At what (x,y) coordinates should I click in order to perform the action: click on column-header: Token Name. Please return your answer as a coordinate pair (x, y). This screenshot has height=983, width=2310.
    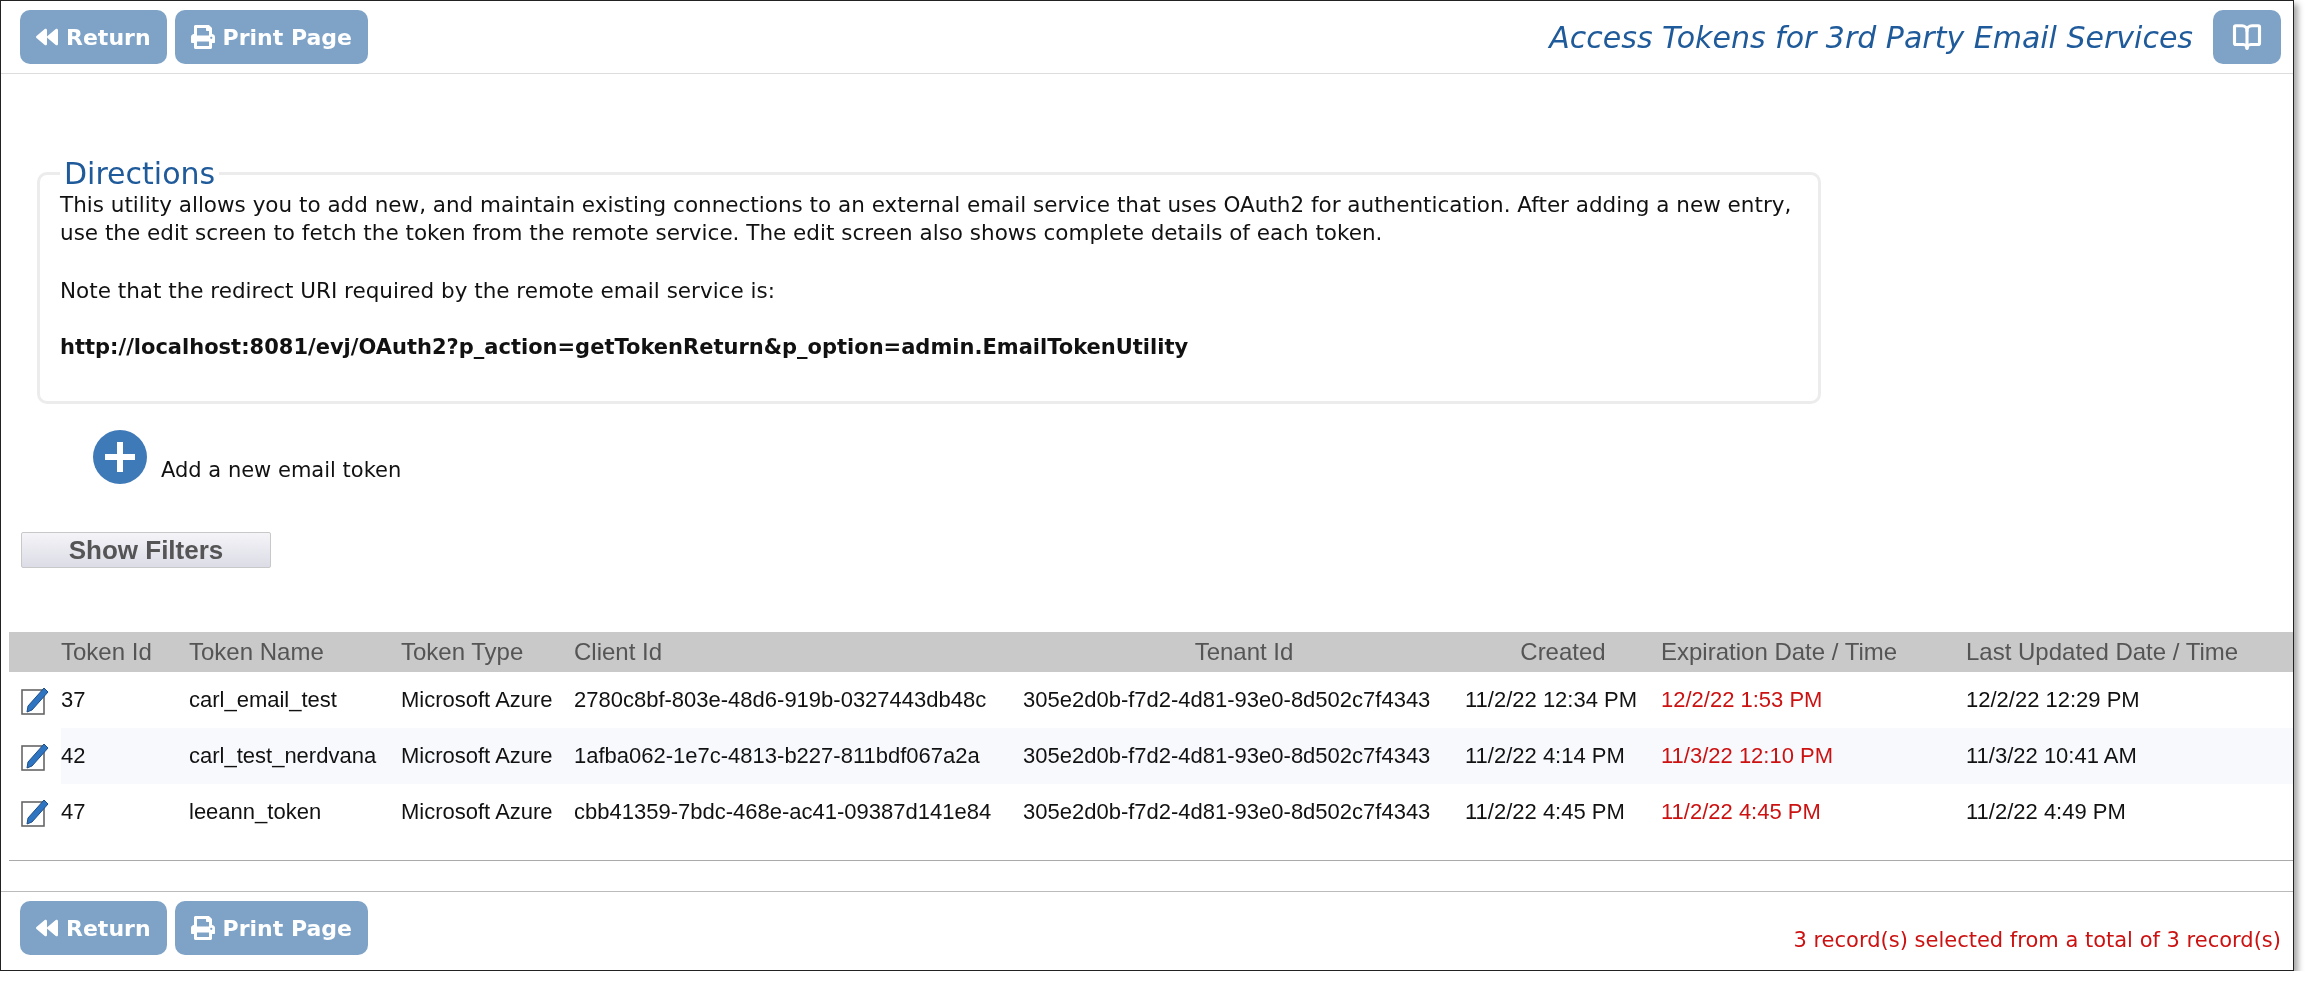
    Looking at the image, I should click on (295, 652).